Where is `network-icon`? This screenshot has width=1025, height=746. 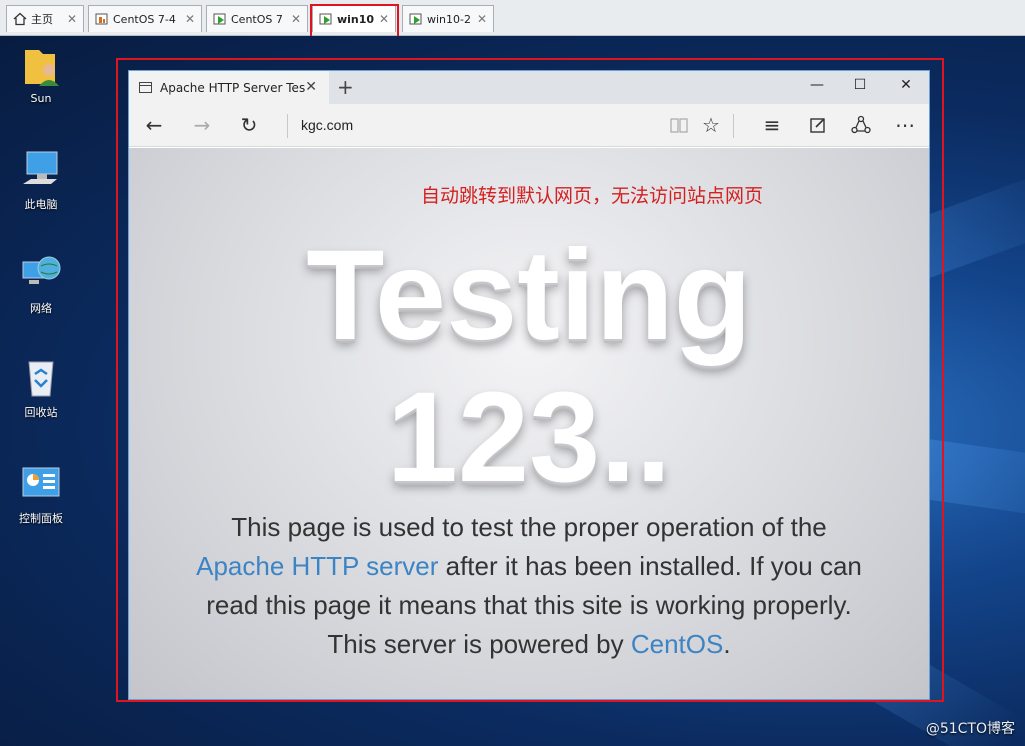
network-icon is located at coordinates (41, 274).